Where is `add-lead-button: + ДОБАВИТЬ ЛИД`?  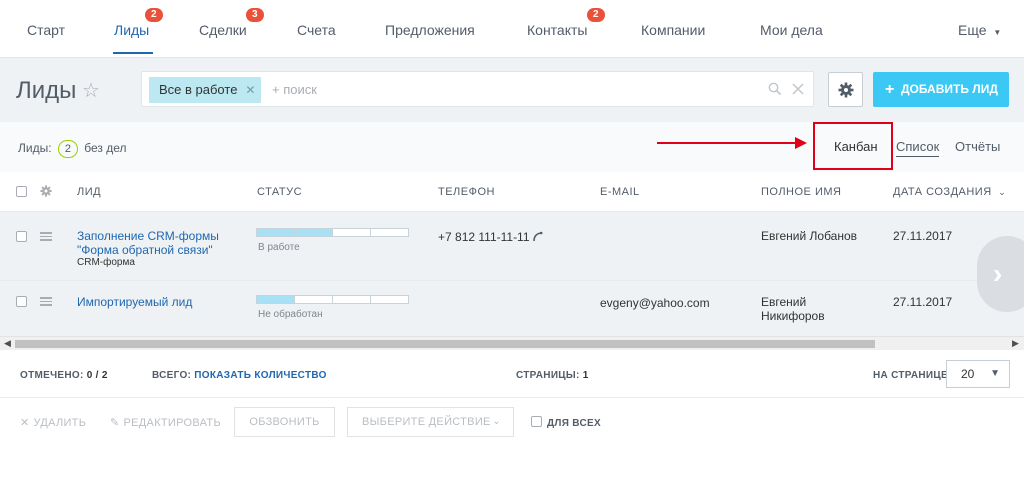
add-lead-button: + ДОБАВИТЬ ЛИД is located at coordinates (941, 89).